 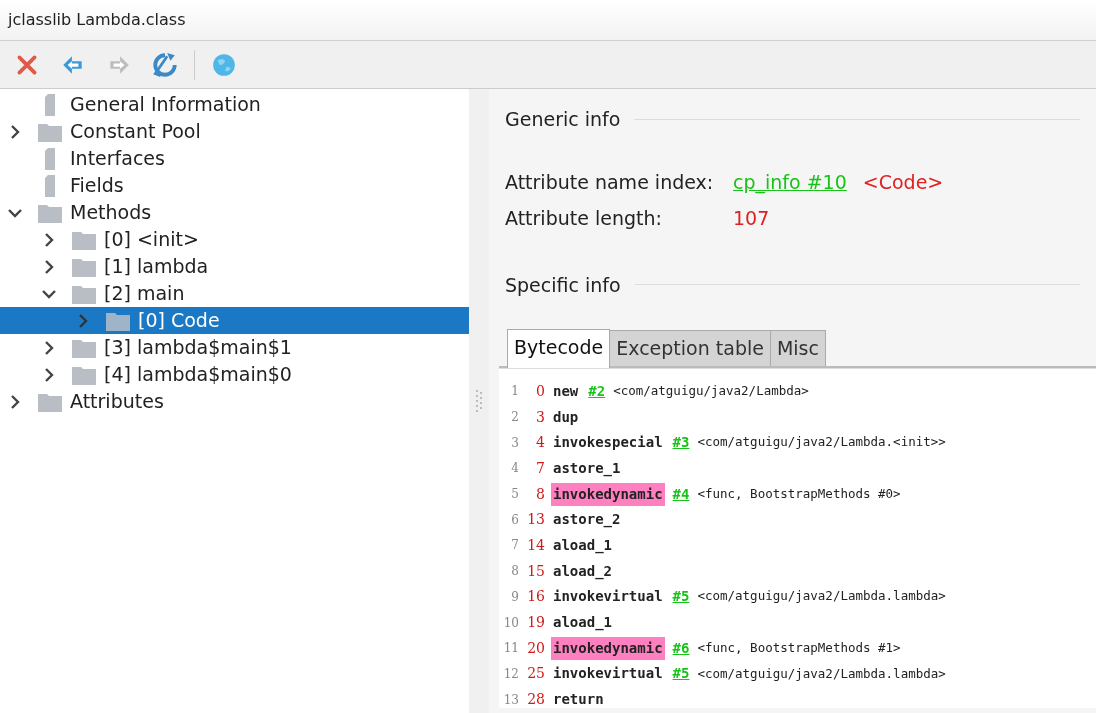 I want to click on bytecode-offset: 3, so click(x=540, y=417).